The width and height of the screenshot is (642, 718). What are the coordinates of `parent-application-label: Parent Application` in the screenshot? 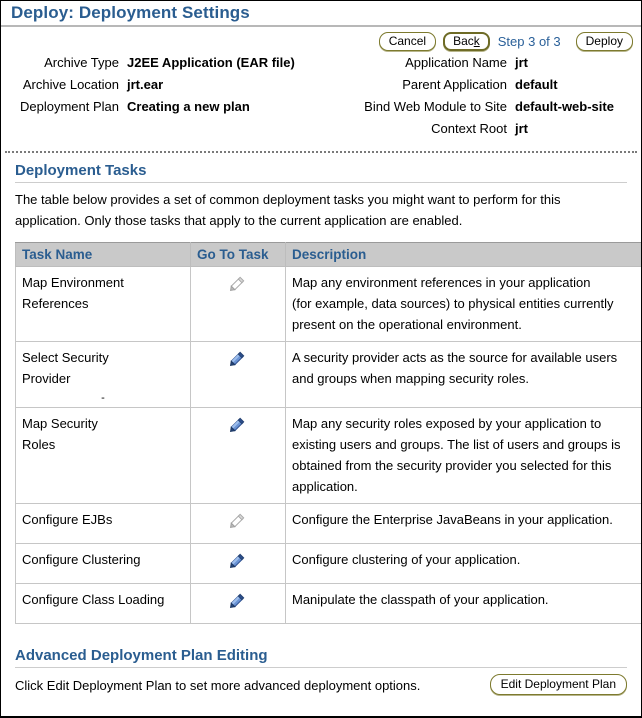 It's located at (454, 84).